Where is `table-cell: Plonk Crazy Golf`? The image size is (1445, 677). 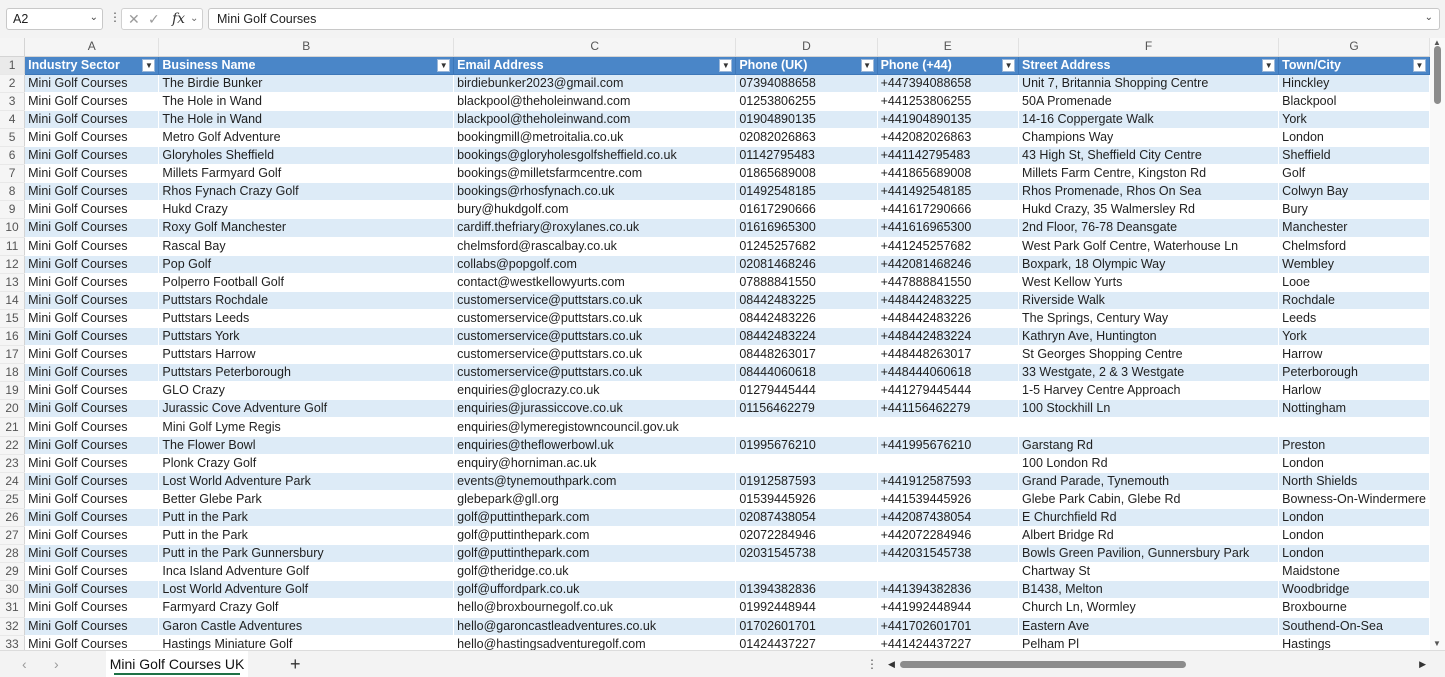
table-cell: Plonk Crazy Golf is located at coordinates (306, 463).